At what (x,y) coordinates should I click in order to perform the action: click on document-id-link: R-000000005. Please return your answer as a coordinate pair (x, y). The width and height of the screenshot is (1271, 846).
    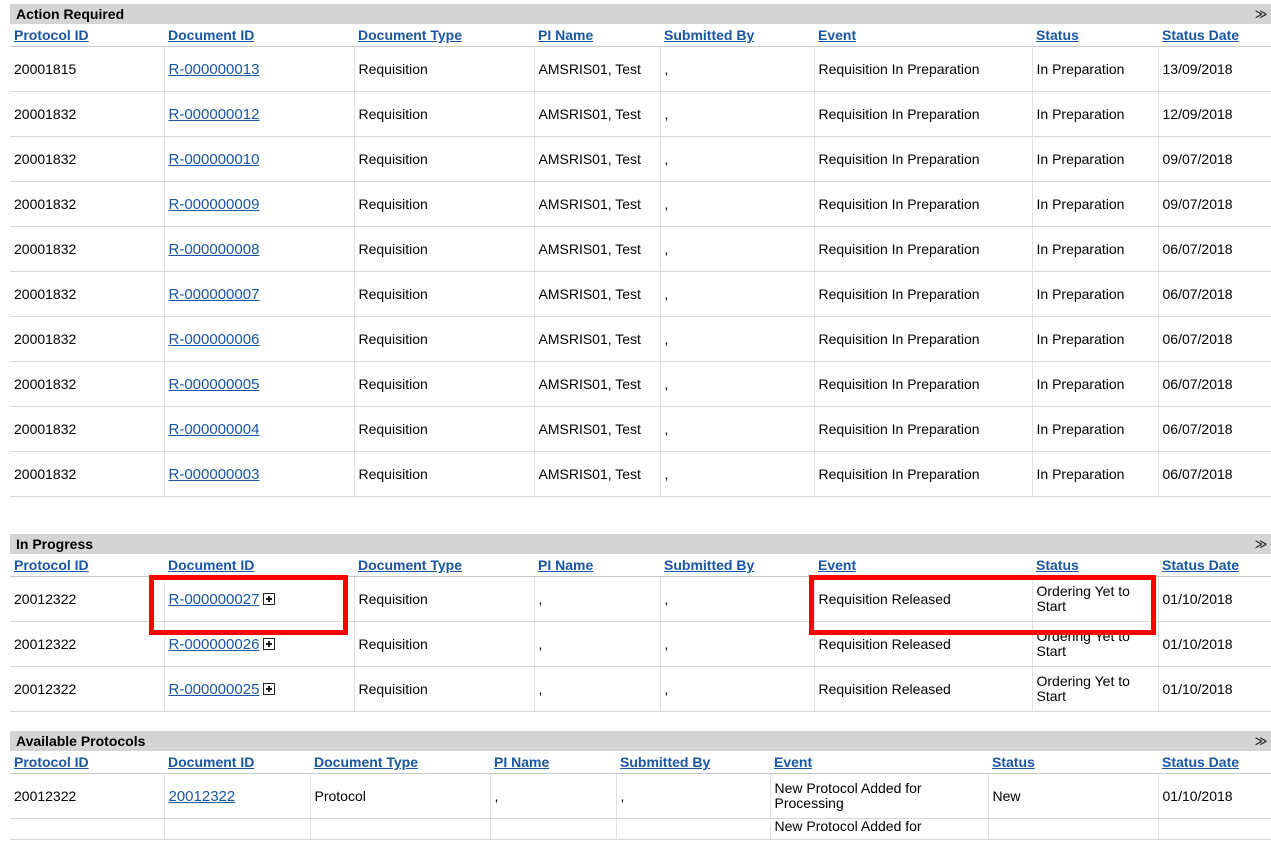
    Looking at the image, I should click on (214, 384).